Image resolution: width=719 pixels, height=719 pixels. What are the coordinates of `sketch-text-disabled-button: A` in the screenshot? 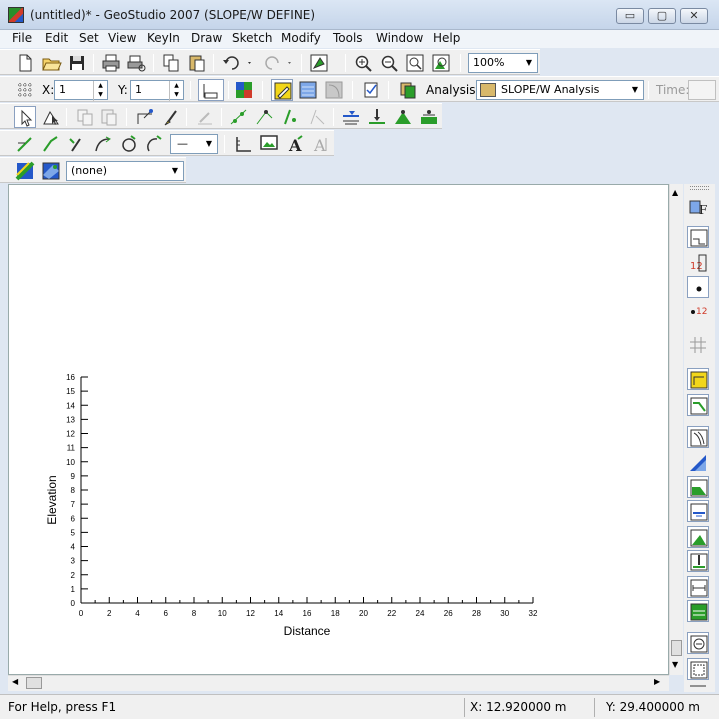 It's located at (321, 144).